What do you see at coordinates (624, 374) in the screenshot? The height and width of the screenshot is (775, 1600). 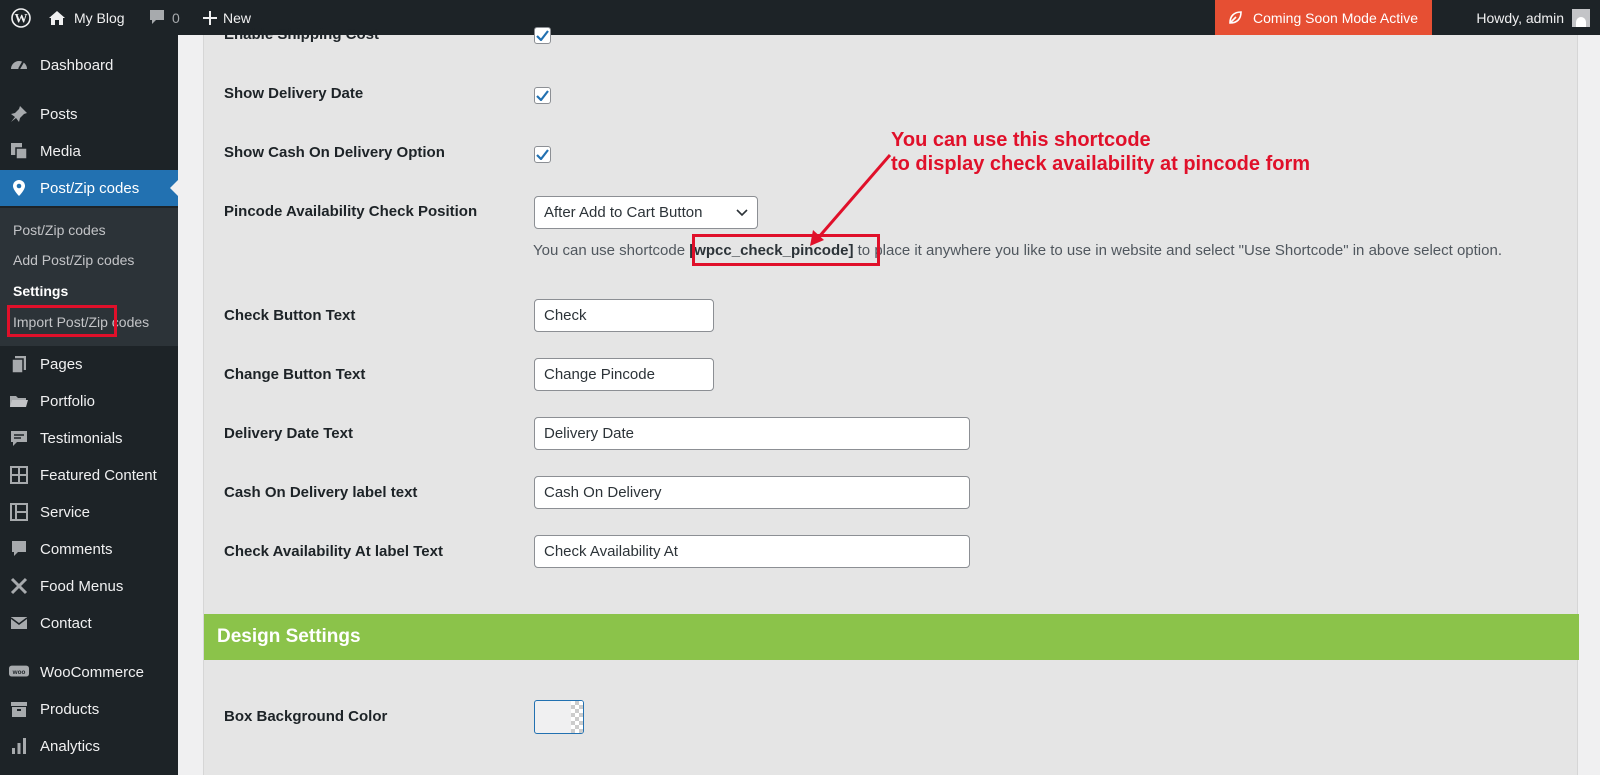 I see `input-change-button-text: Change Pincode` at bounding box center [624, 374].